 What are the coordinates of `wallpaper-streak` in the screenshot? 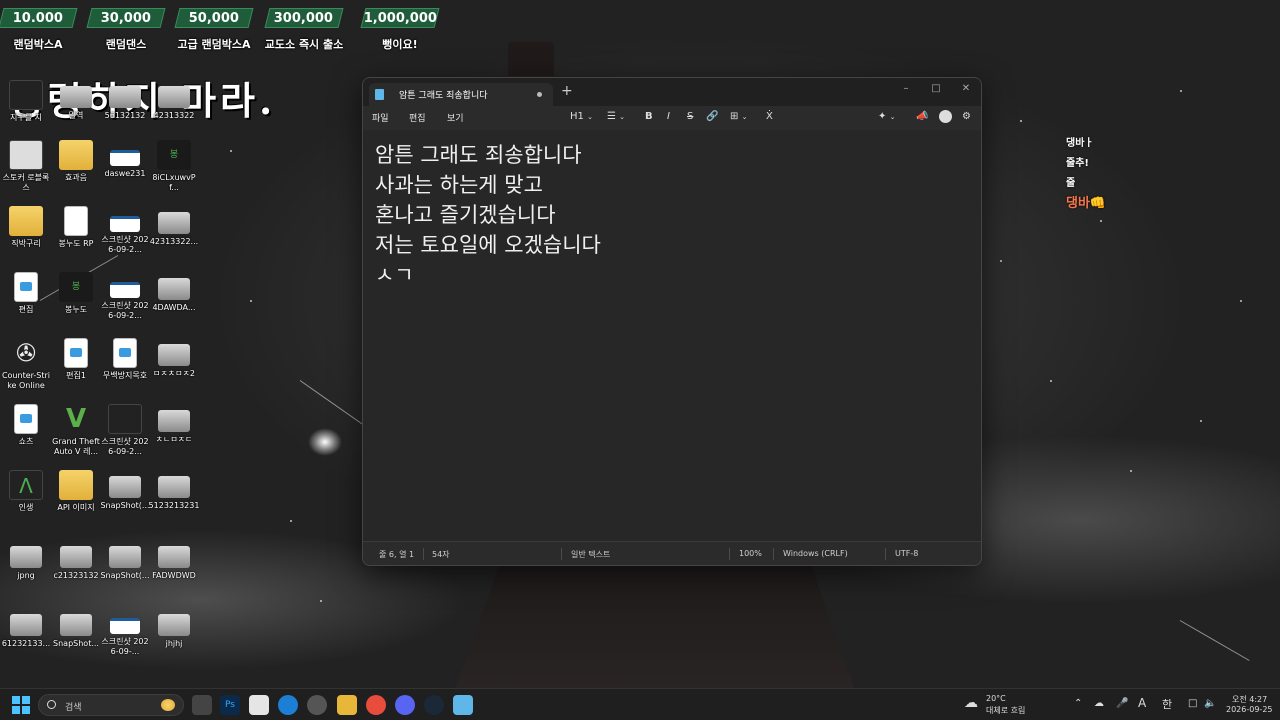 It's located at (1214, 640).